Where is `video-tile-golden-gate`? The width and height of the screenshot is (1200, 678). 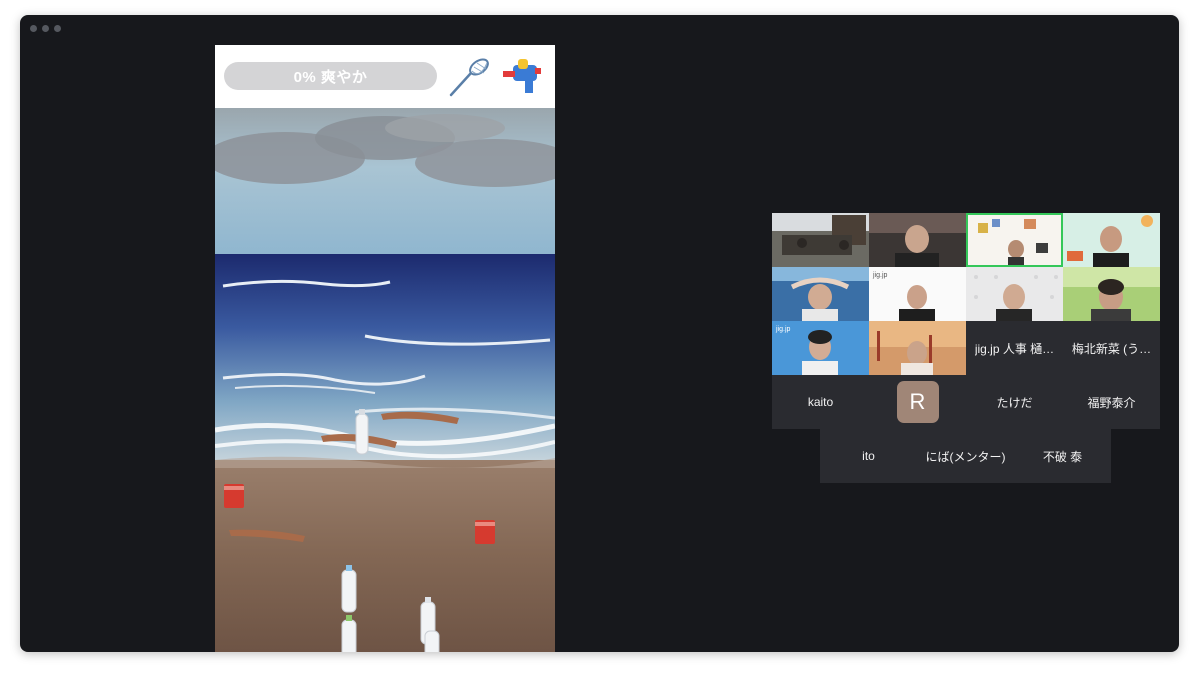
video-tile-golden-gate is located at coordinates (917, 348).